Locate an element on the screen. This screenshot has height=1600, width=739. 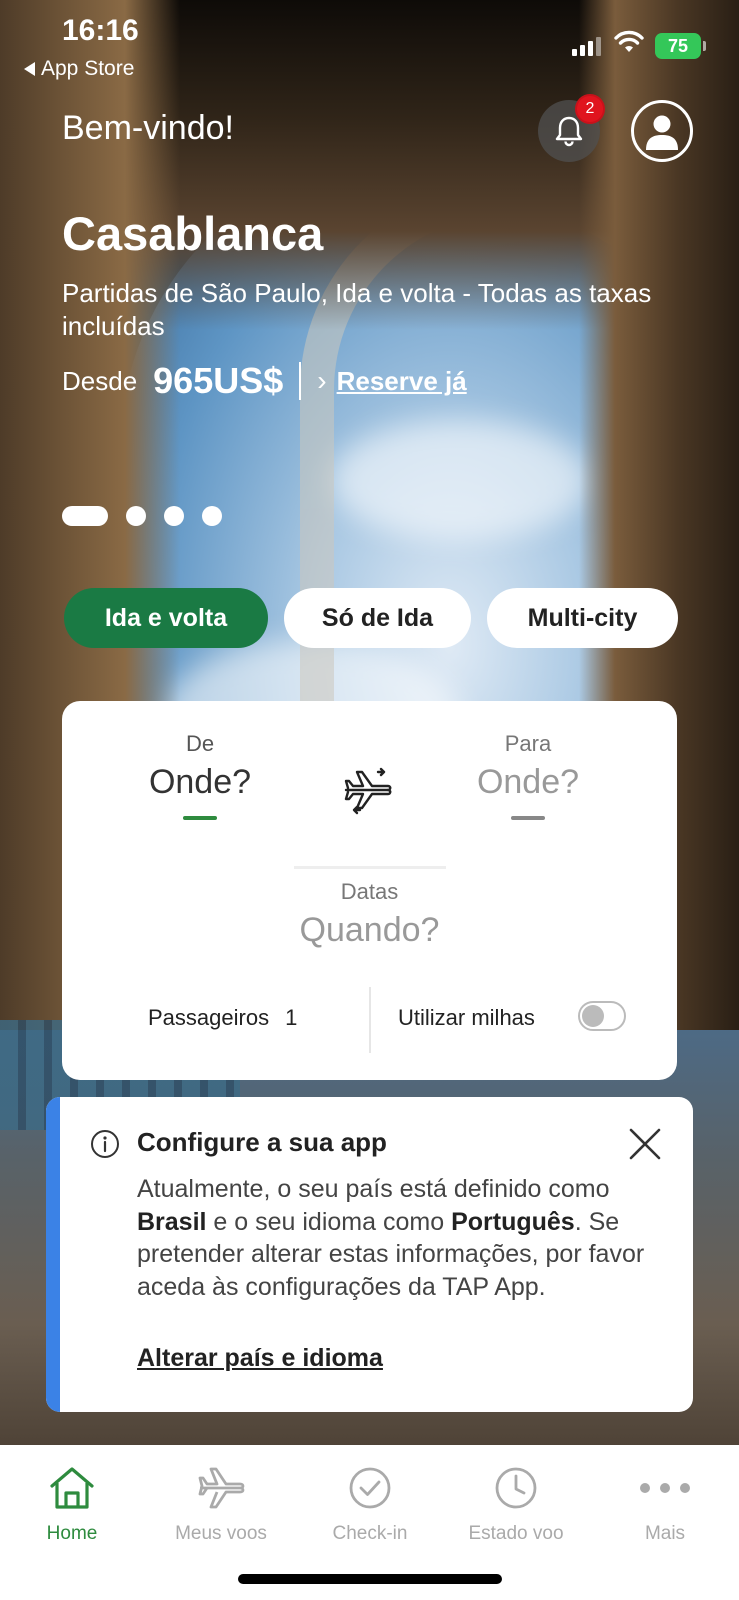
promo-city: Casablanca is located at coordinates (193, 233).